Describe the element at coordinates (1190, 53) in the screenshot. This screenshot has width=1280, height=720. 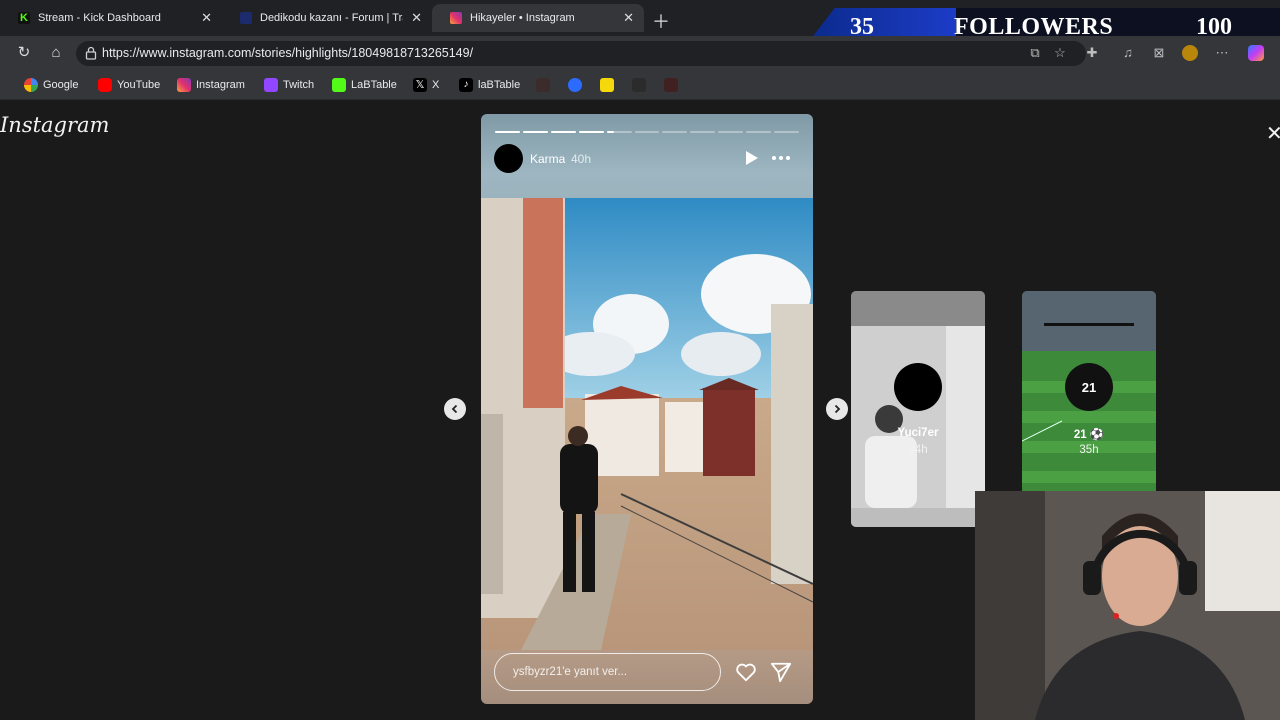
I see `profile-avatar` at that location.